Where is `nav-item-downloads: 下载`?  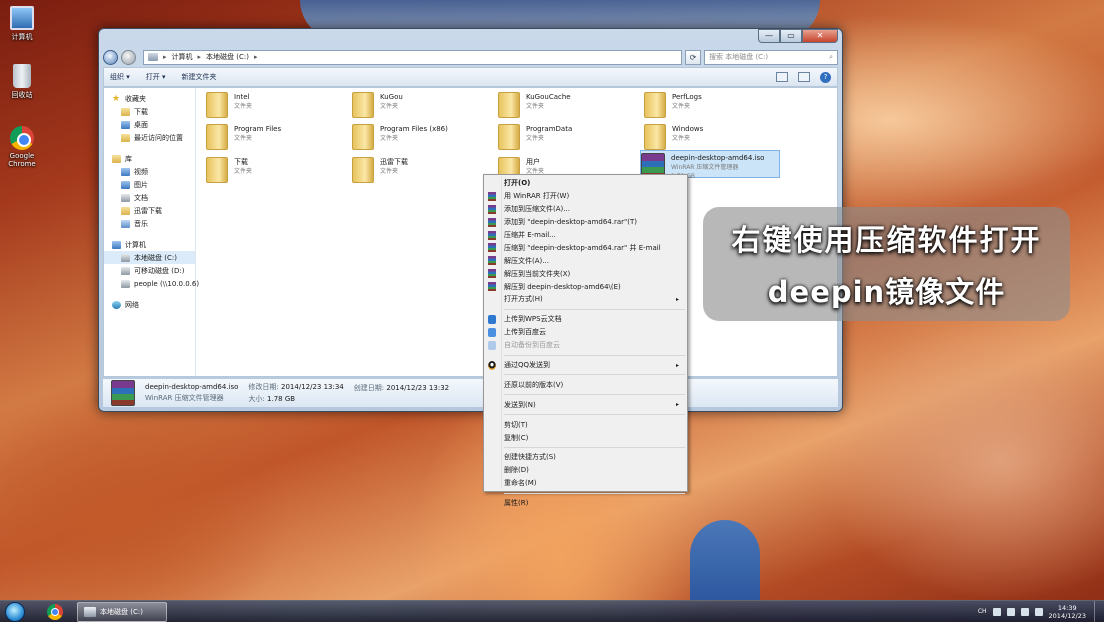 nav-item-downloads: 下载 is located at coordinates (149, 111).